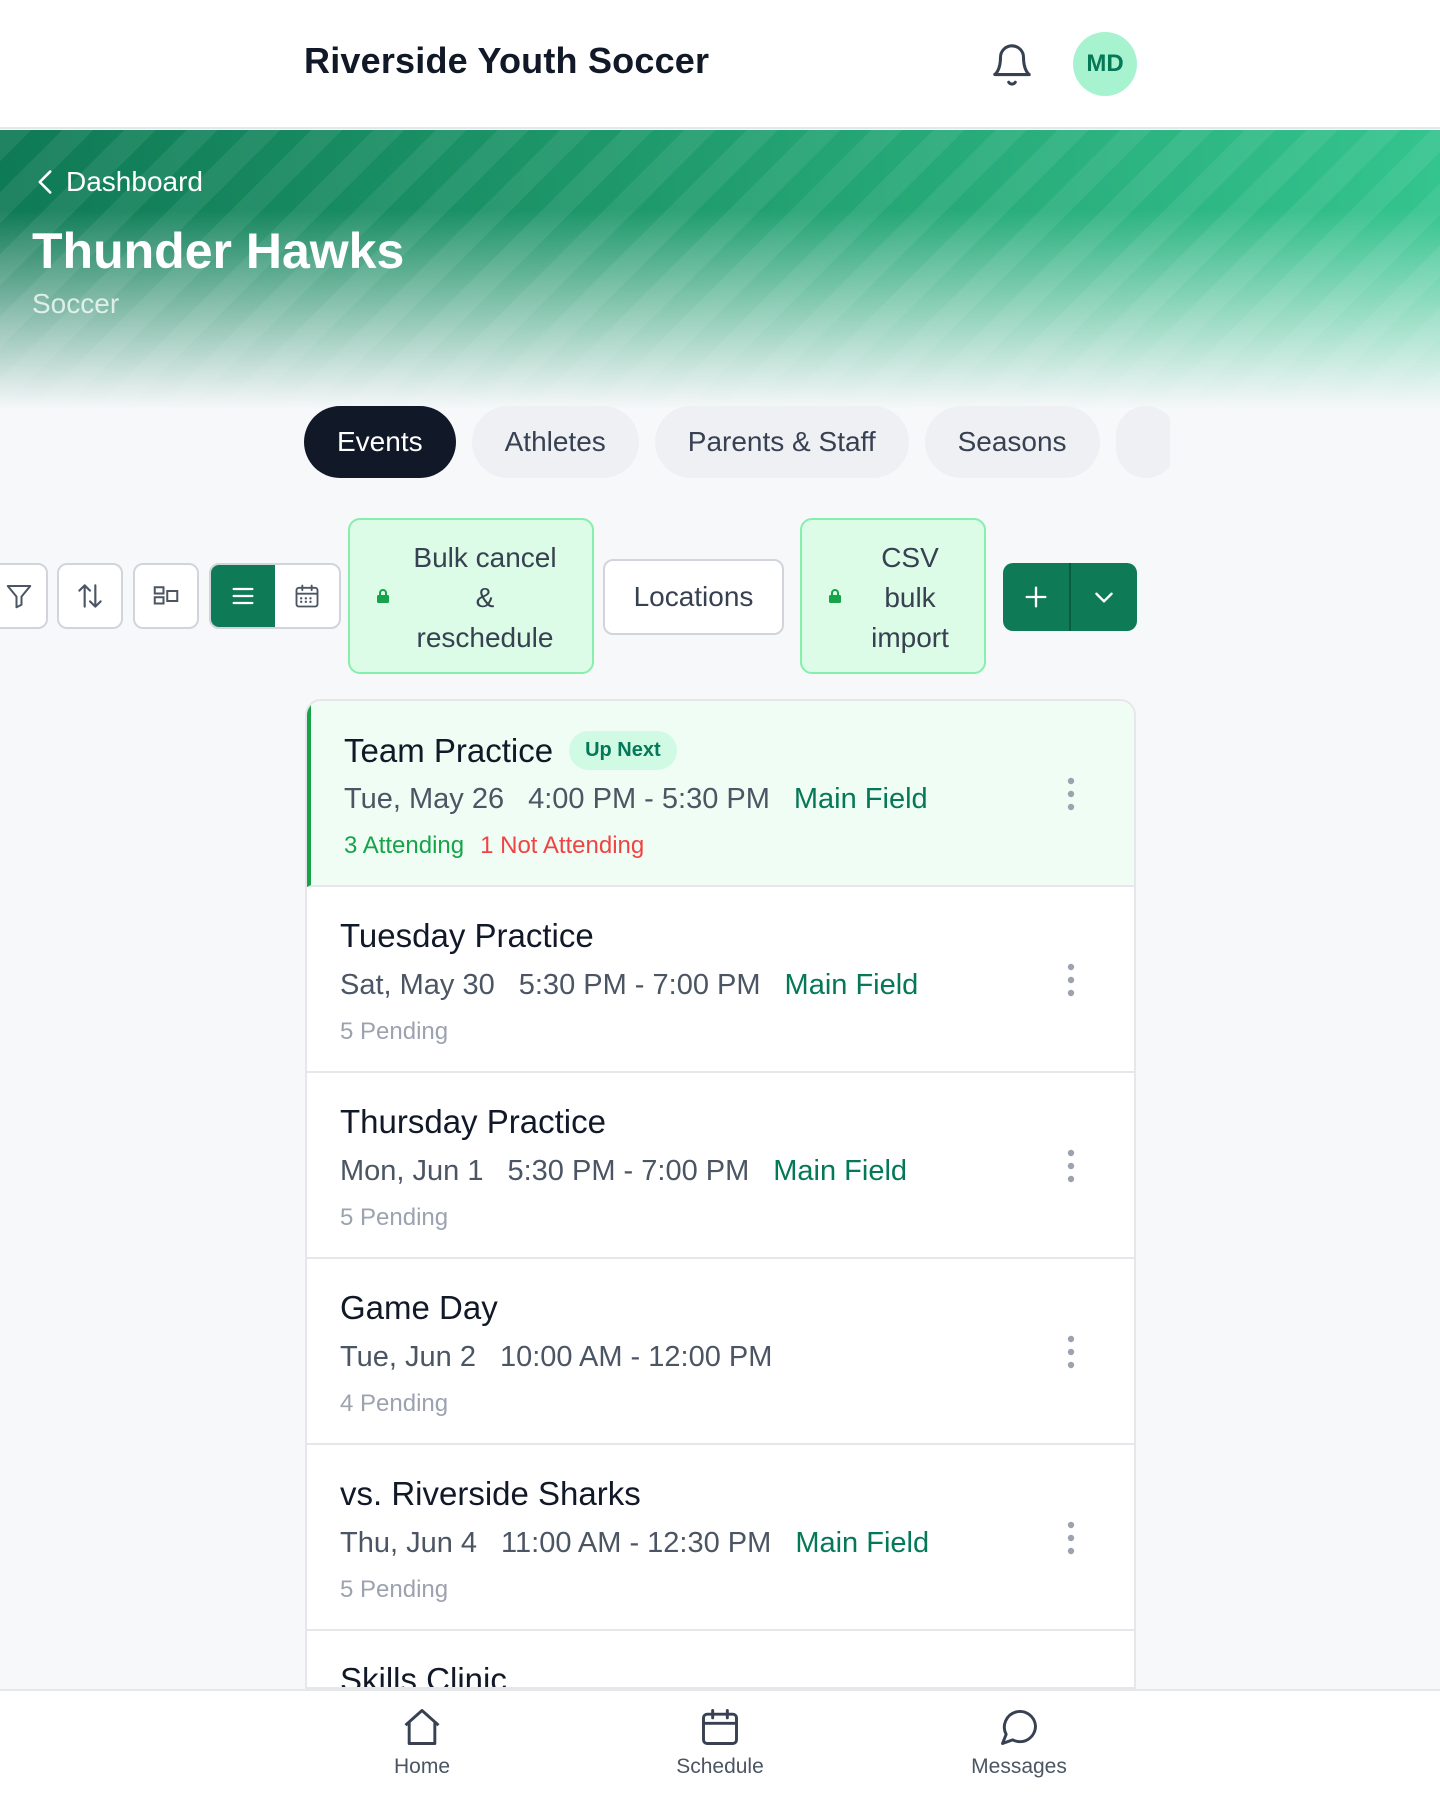 The width and height of the screenshot is (1440, 1800). What do you see at coordinates (422, 1750) in the screenshot?
I see `nav-home: Home` at bounding box center [422, 1750].